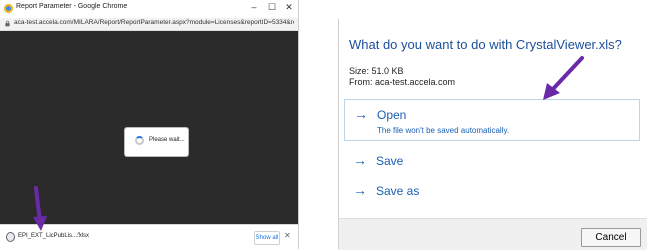 The height and width of the screenshot is (250, 647). What do you see at coordinates (492, 161) in the screenshot?
I see `save-option: → Save` at bounding box center [492, 161].